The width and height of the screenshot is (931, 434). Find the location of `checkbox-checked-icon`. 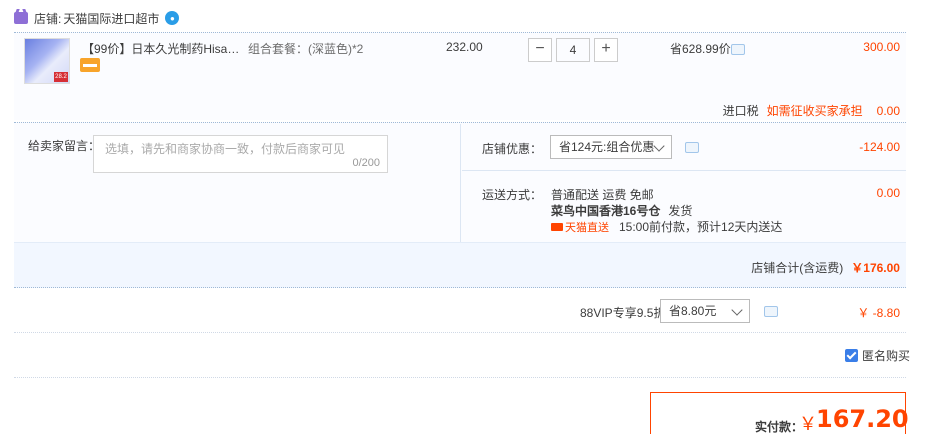

checkbox-checked-icon is located at coordinates (851, 355).